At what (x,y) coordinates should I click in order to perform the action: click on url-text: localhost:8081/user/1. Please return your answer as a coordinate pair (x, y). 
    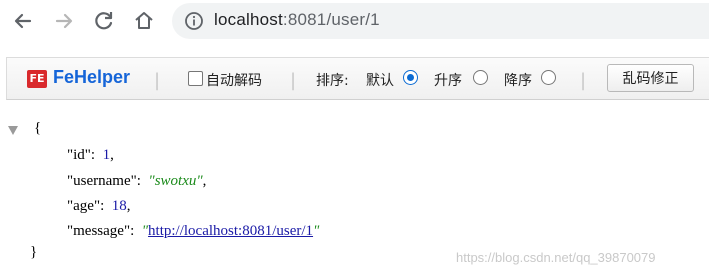
    Looking at the image, I should click on (297, 20).